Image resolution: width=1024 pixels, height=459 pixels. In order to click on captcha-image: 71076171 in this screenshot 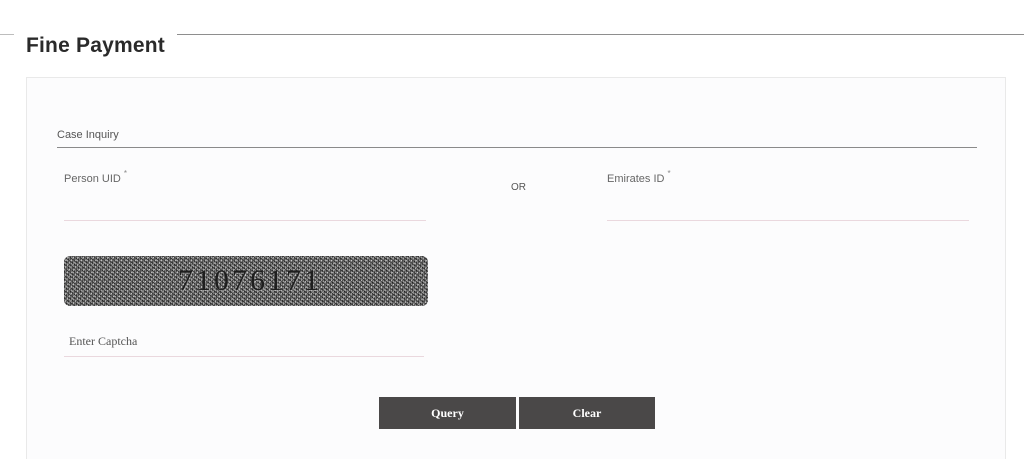, I will do `click(246, 281)`.